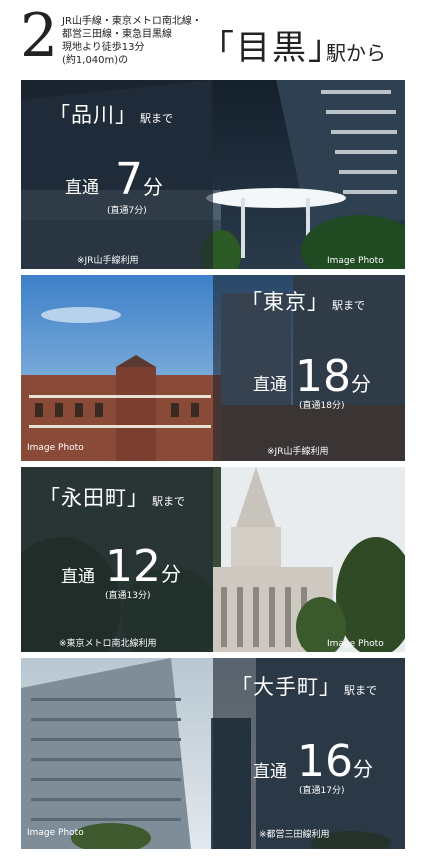 The height and width of the screenshot is (863, 423). Describe the element at coordinates (333, 376) in the screenshot. I see `travel-minutes: 18分` at that location.